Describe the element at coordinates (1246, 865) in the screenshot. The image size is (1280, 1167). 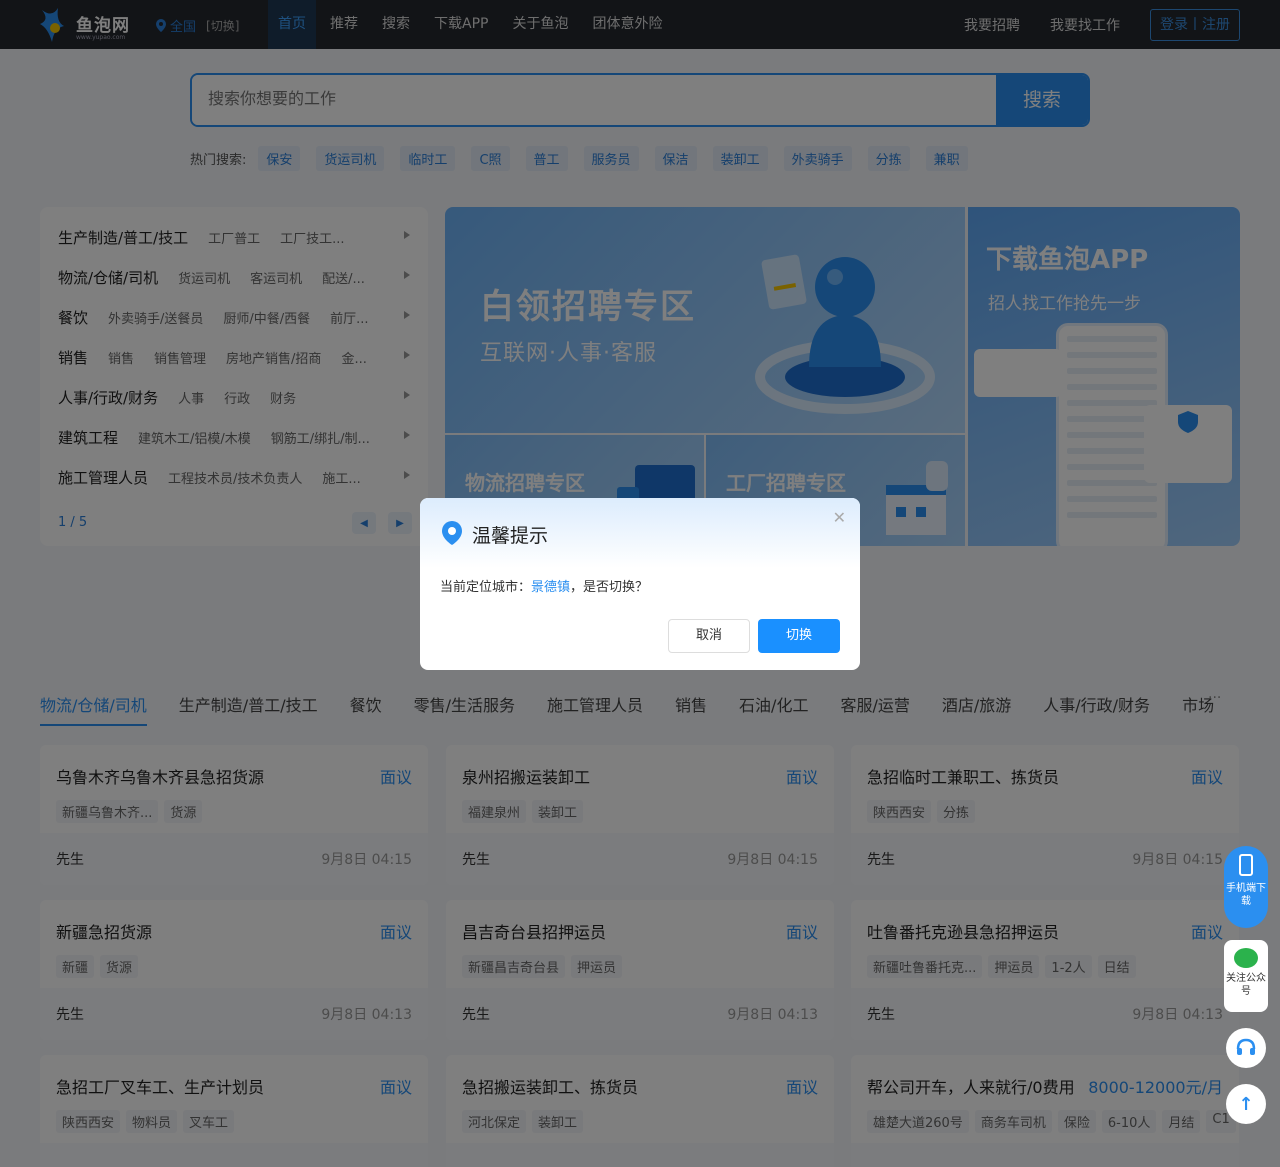
I see `phone-icon` at that location.